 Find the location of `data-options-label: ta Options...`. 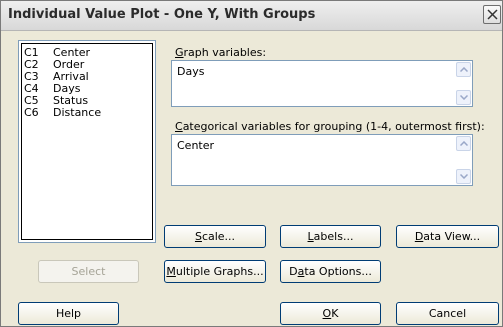

data-options-label: ta Options... is located at coordinates (338, 271).